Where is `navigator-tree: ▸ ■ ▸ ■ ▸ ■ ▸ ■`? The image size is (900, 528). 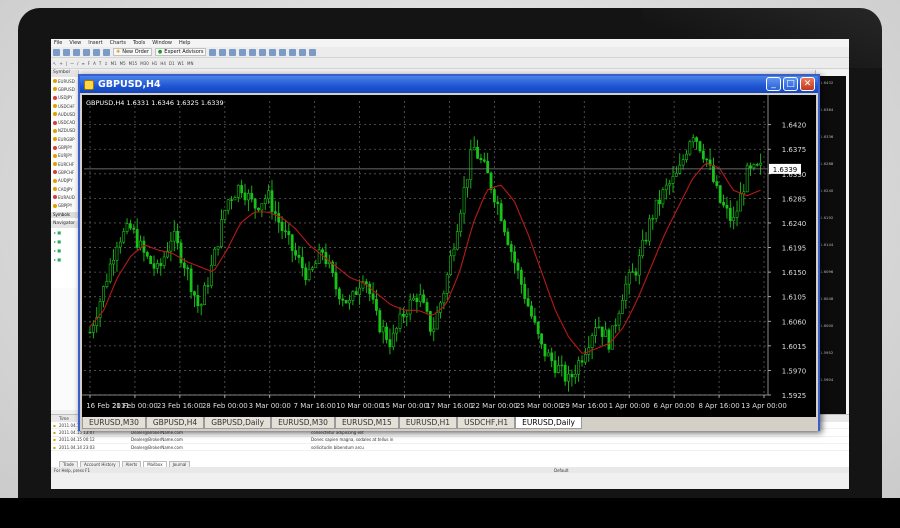
navigator-tree: ▸ ■ ▸ ■ ▸ ■ ▸ ■ is located at coordinates (64, 257).